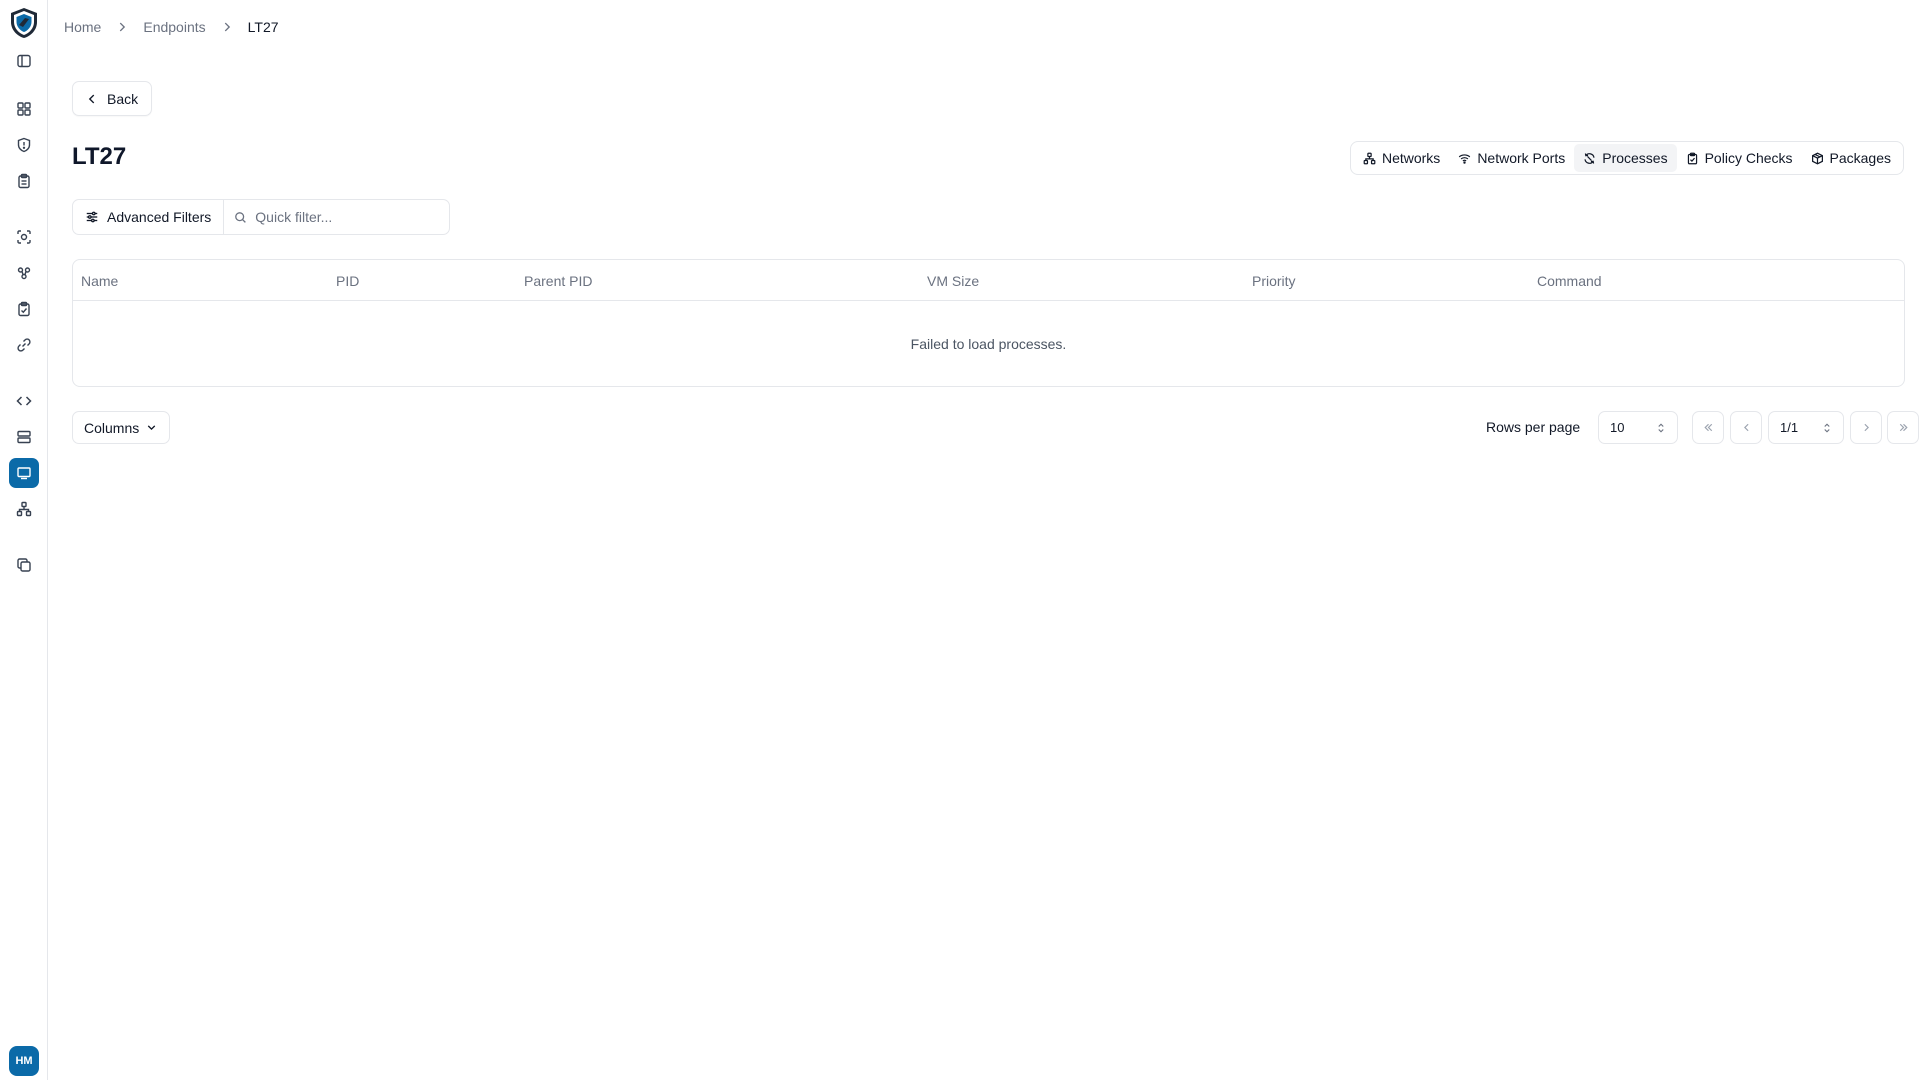  What do you see at coordinates (953, 280) in the screenshot?
I see `column-header-vm-size: VM Size` at bounding box center [953, 280].